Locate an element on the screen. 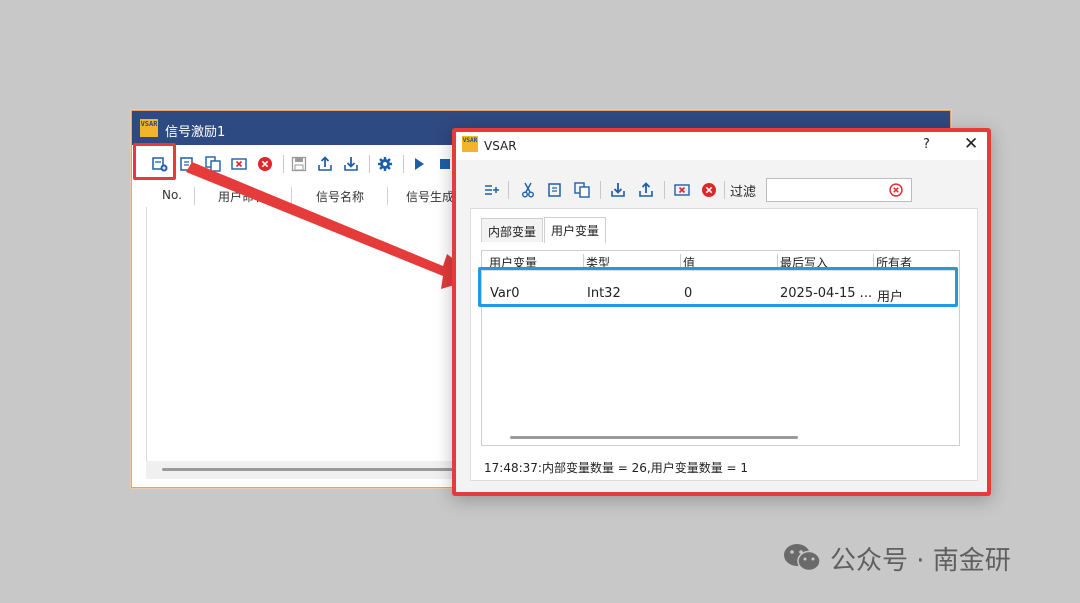 Image resolution: width=1080 pixels, height=603 pixels. status-line: 17:48:37:内部变量数量 = 26,用户变量数量 = 1 is located at coordinates (616, 468).